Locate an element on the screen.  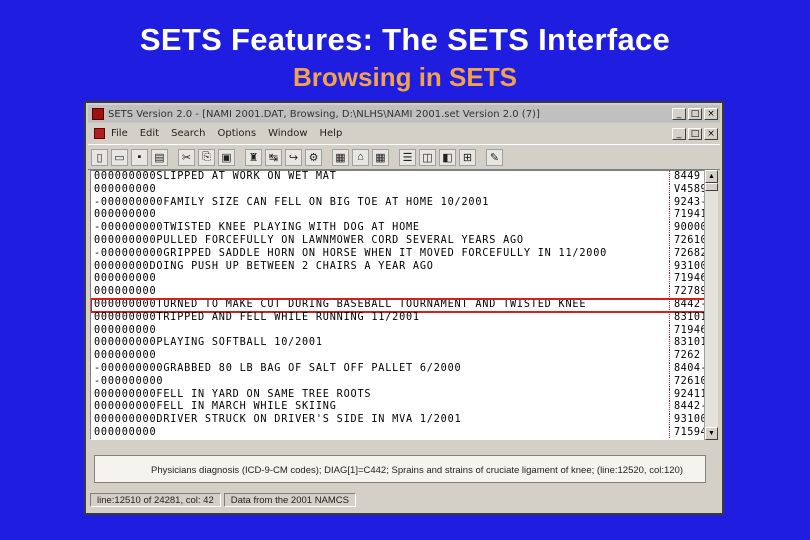
record-row: 000000000PLAYING SOFTBALL 10/2001 83101 is located at coordinates (399, 344).